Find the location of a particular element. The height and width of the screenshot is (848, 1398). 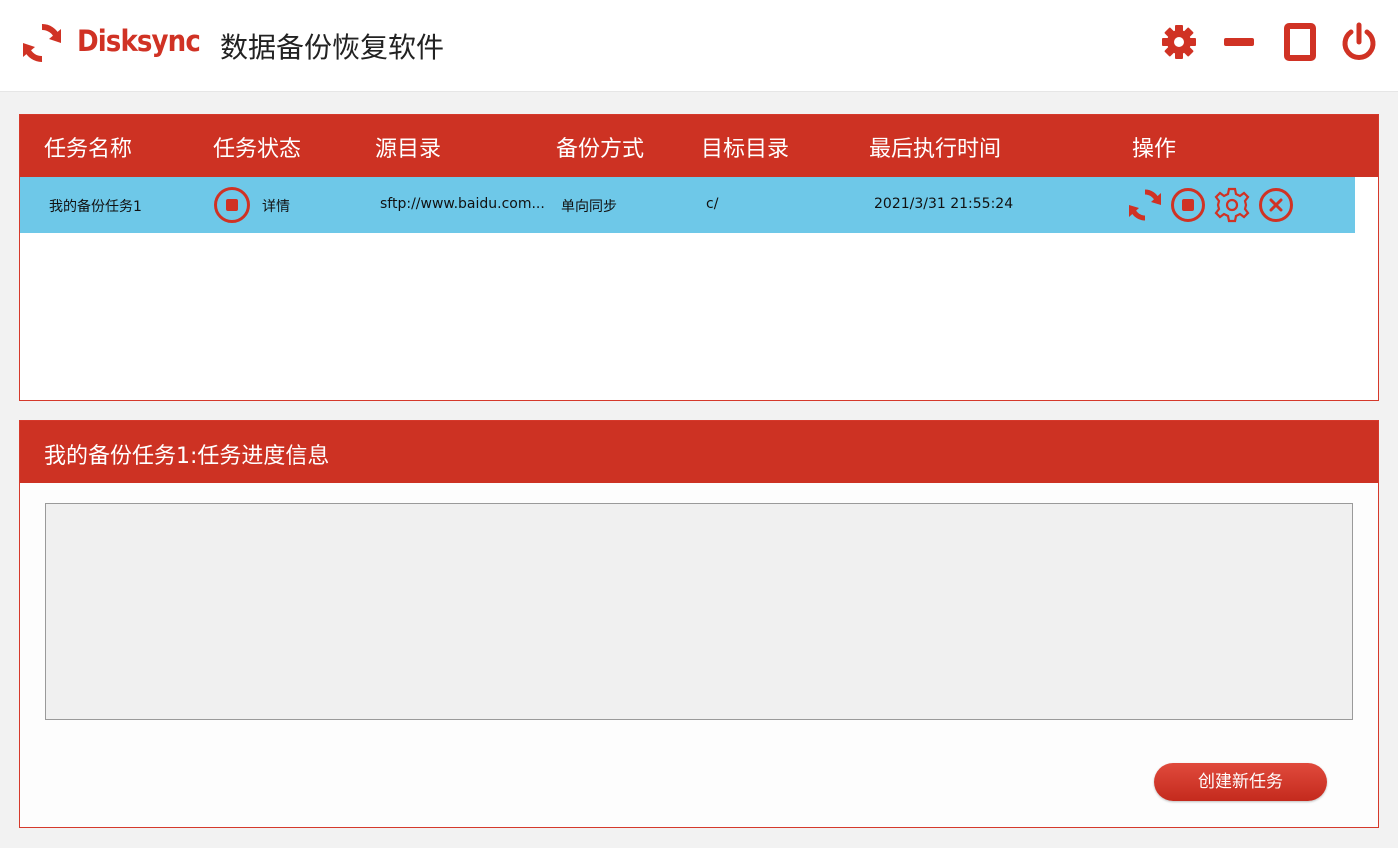

settings-button is located at coordinates (1179, 42).